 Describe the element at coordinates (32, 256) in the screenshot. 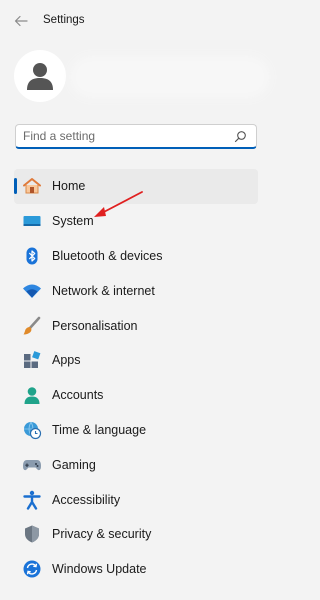

I see `bluetooth-icon` at that location.